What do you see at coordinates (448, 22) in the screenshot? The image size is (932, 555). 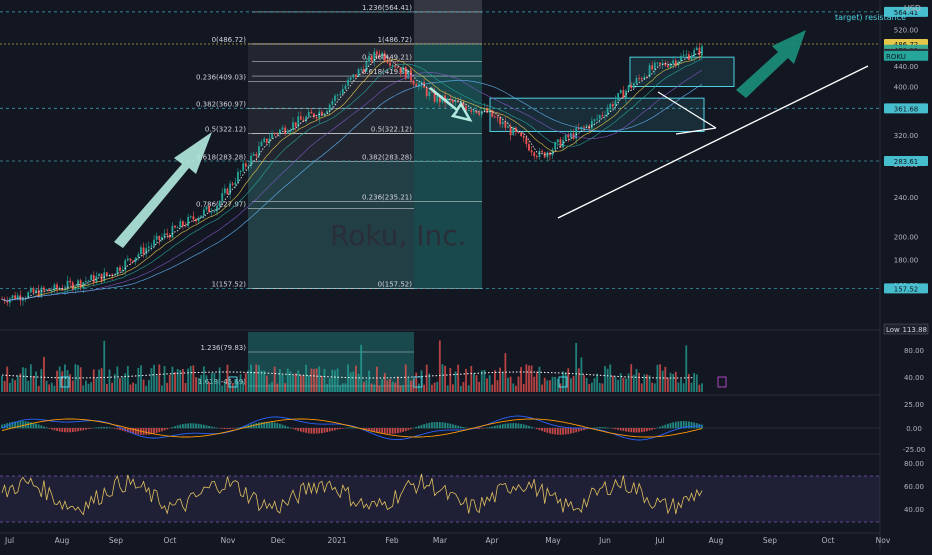 I see `fib-zone-right-top` at bounding box center [448, 22].